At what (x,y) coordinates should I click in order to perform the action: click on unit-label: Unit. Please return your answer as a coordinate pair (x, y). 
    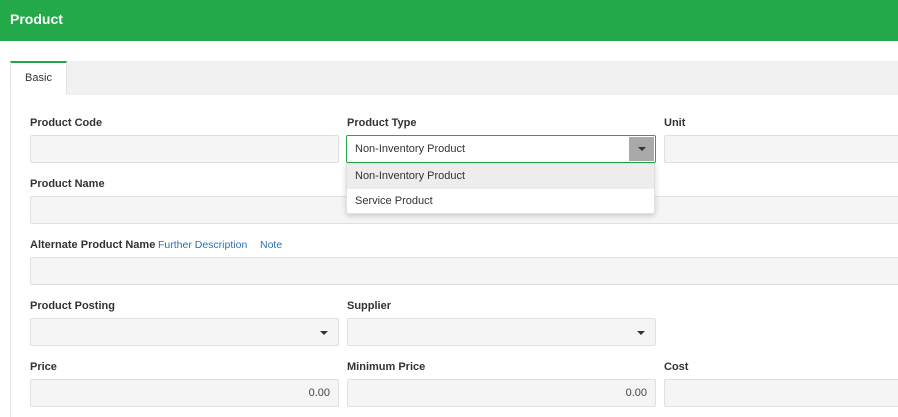
    Looking at the image, I should click on (675, 123).